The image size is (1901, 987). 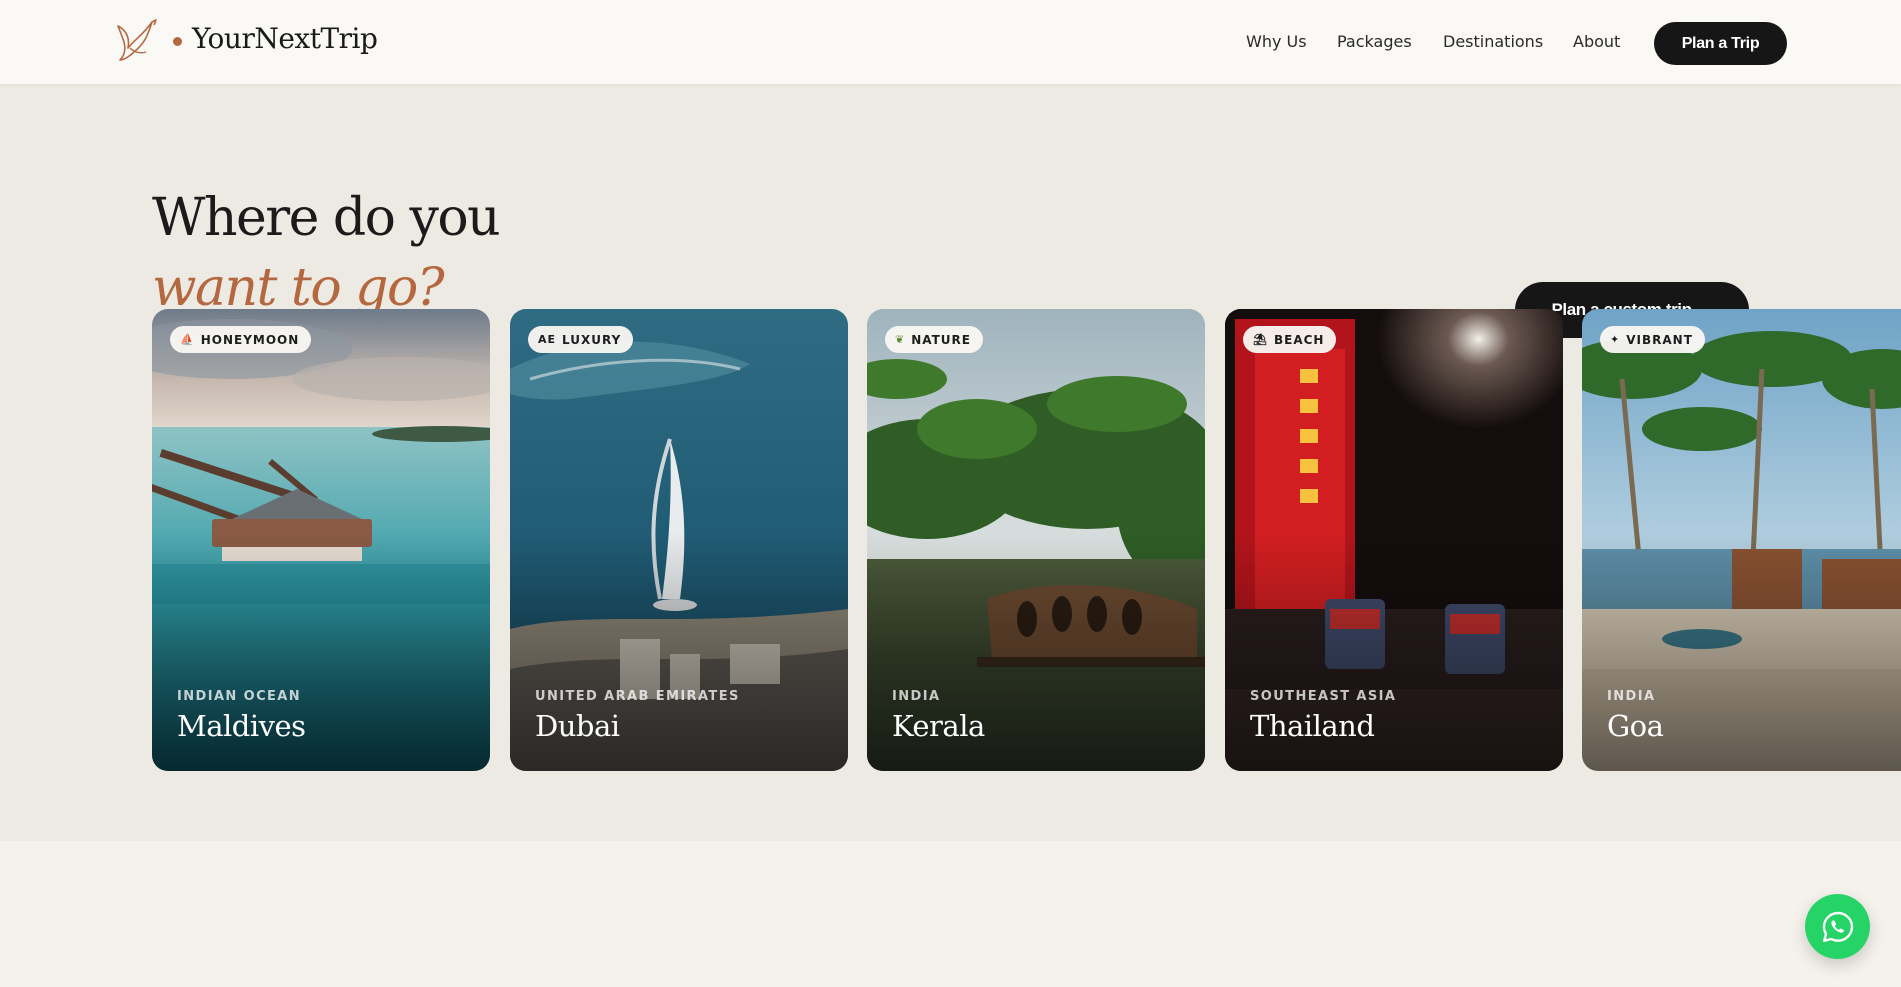 What do you see at coordinates (321, 540) in the screenshot?
I see `destination-card-maldives: ⛵ HONEYMOON INDIAN OCEAN Maldives` at bounding box center [321, 540].